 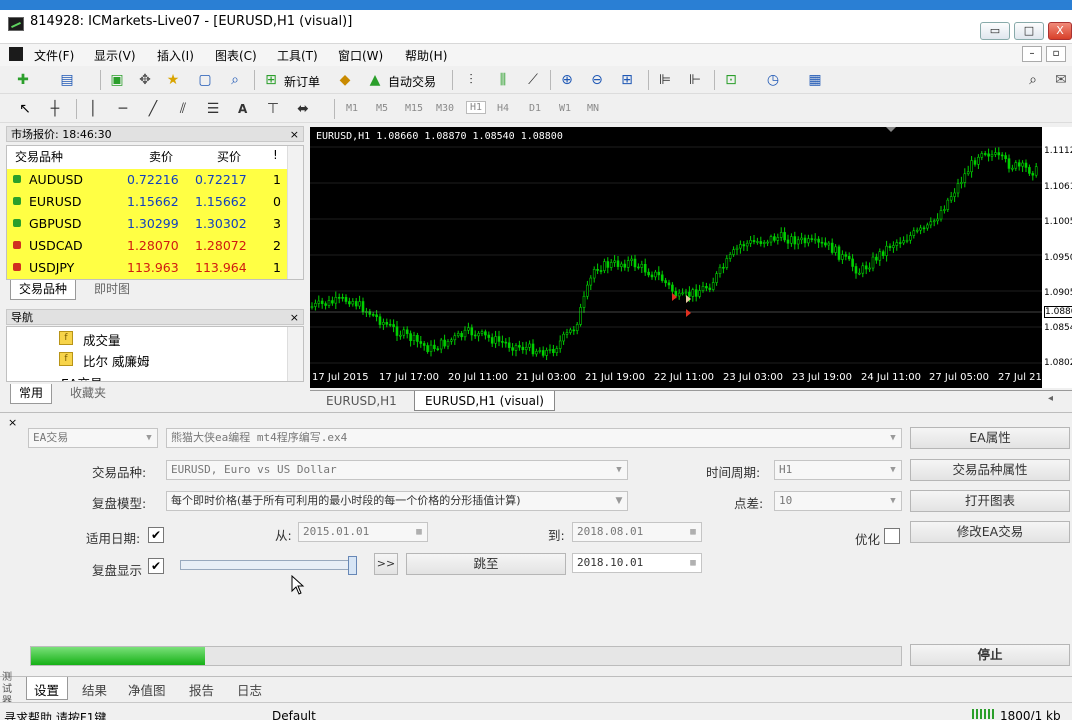 What do you see at coordinates (990, 532) in the screenshot?
I see `modify-ea-button: 修改EA交易` at bounding box center [990, 532].